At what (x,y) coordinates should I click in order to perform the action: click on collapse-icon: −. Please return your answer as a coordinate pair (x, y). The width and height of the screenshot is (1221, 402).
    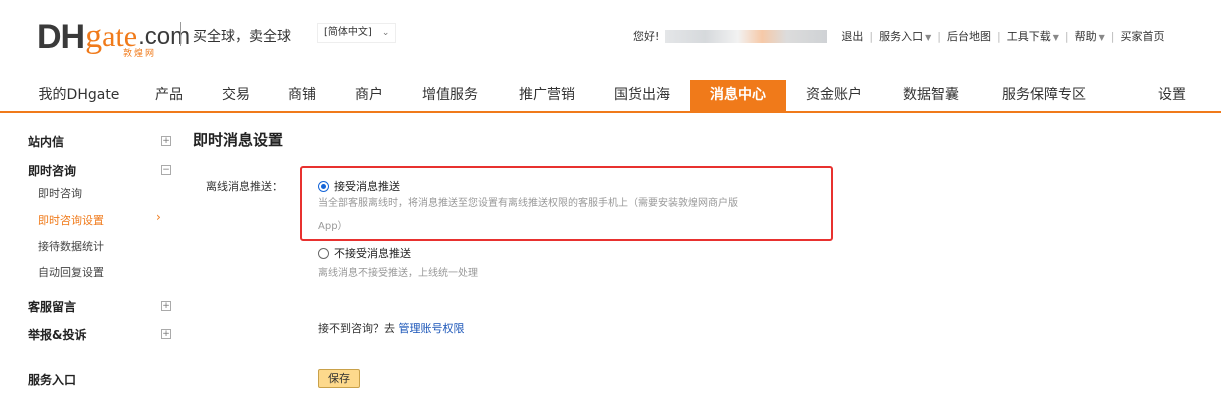
    Looking at the image, I should click on (166, 170).